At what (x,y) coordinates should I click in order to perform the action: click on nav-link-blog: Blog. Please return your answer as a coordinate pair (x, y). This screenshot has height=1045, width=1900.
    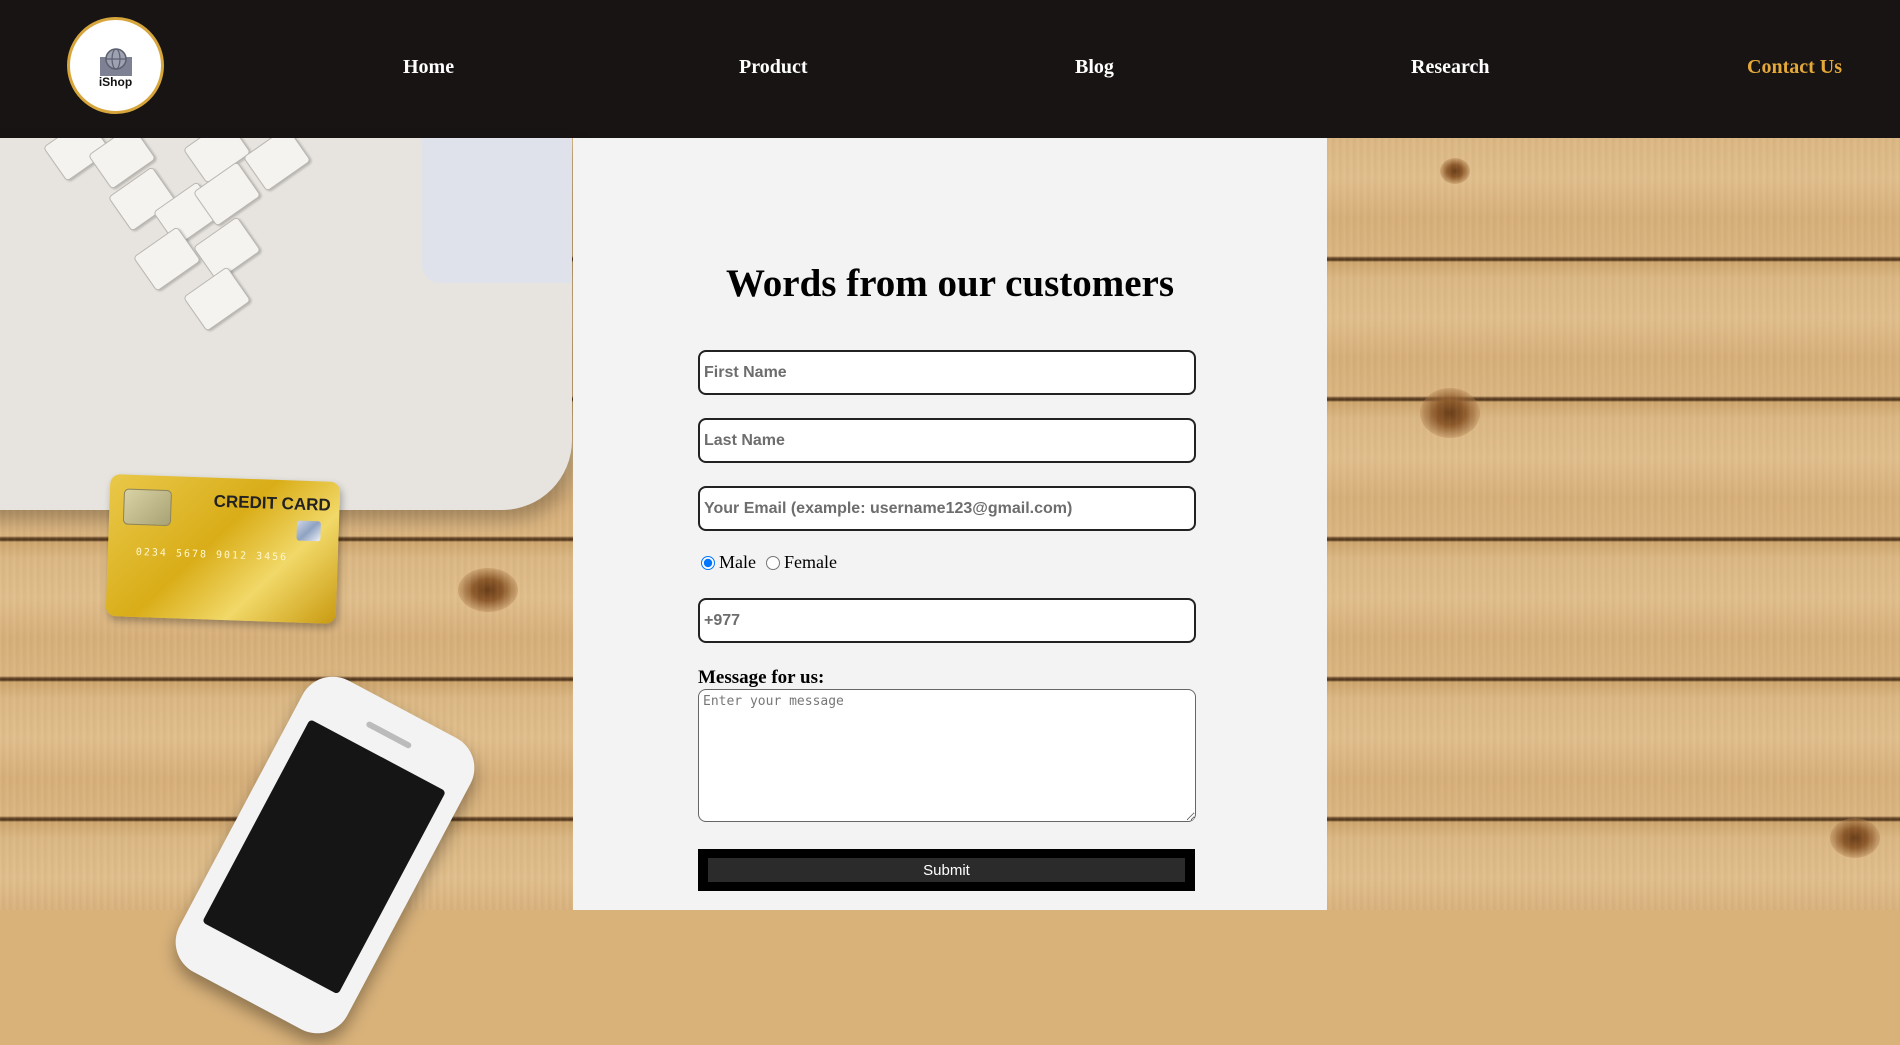
    Looking at the image, I should click on (1094, 67).